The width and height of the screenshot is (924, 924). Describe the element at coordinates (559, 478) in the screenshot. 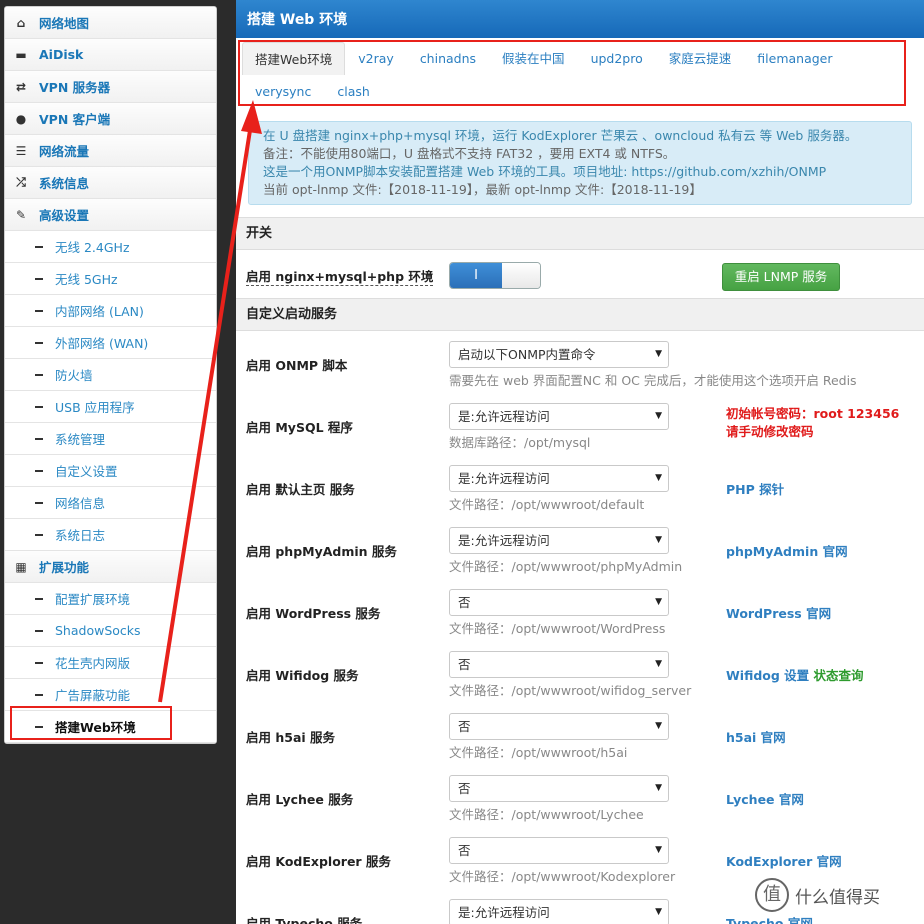

I see `default-home-select: 是:允许远程访问 ▼` at that location.